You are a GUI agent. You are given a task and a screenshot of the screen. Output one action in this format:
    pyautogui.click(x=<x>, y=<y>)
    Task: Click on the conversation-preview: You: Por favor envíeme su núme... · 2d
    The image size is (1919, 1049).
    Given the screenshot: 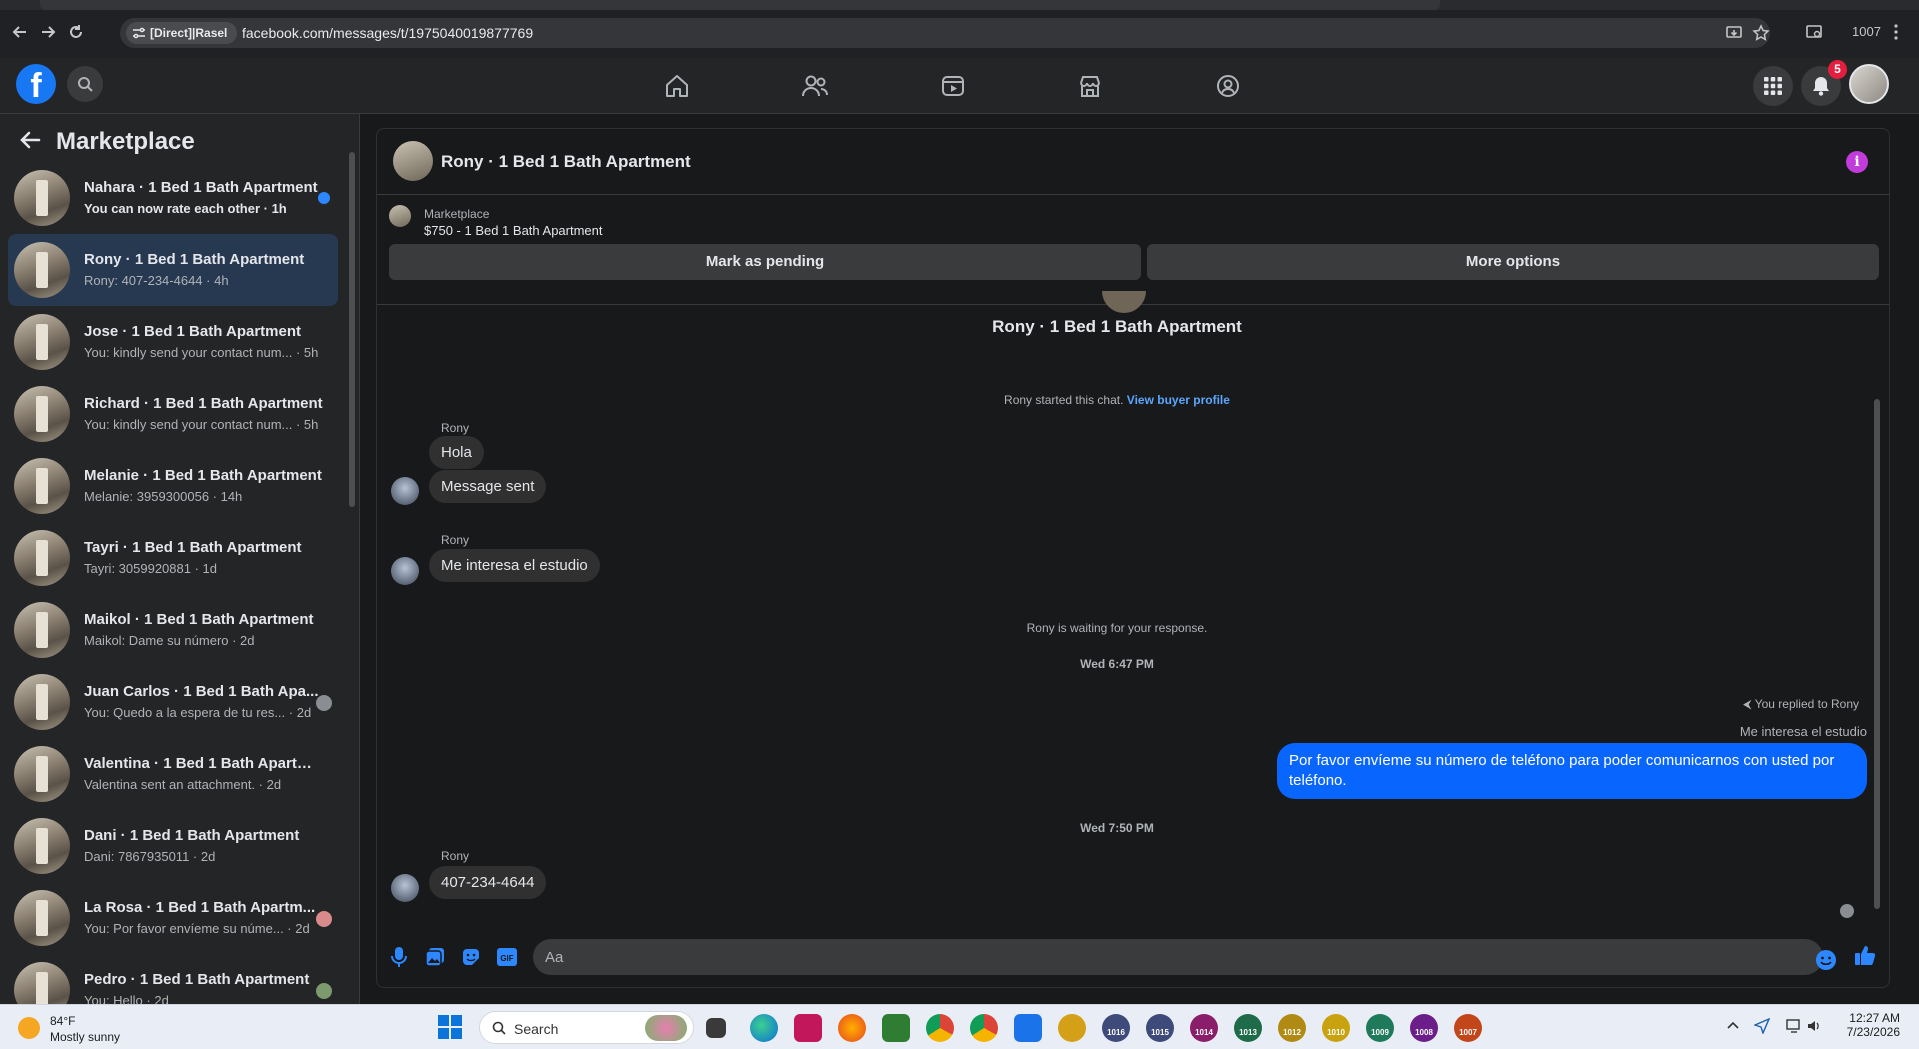 What is the action you would take?
    pyautogui.click(x=197, y=928)
    